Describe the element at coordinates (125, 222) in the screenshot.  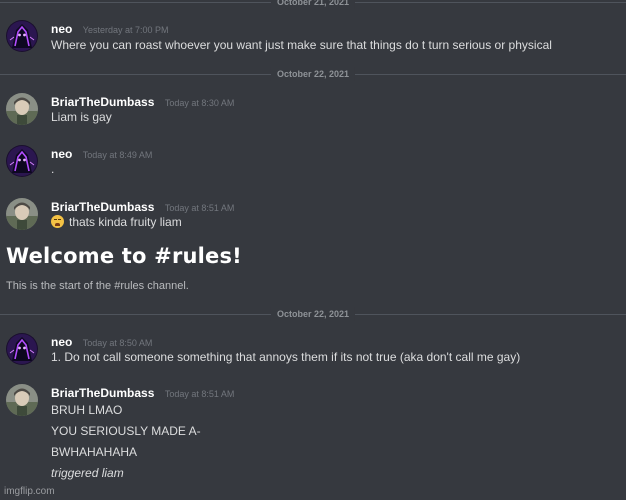
I see `message-text: thats kinda fruity liam` at that location.